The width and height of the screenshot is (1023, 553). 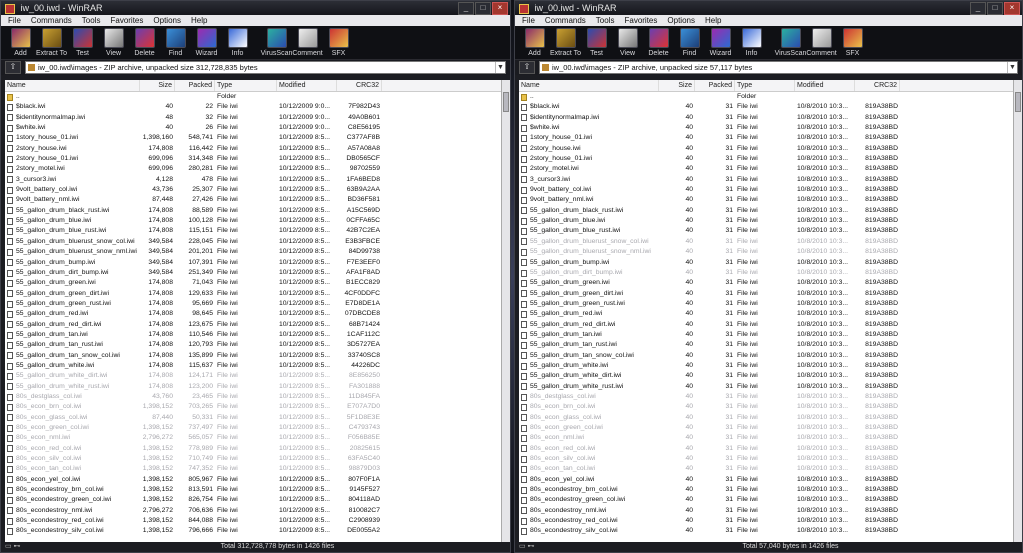 I want to click on delete-button: Delete, so click(x=658, y=42).